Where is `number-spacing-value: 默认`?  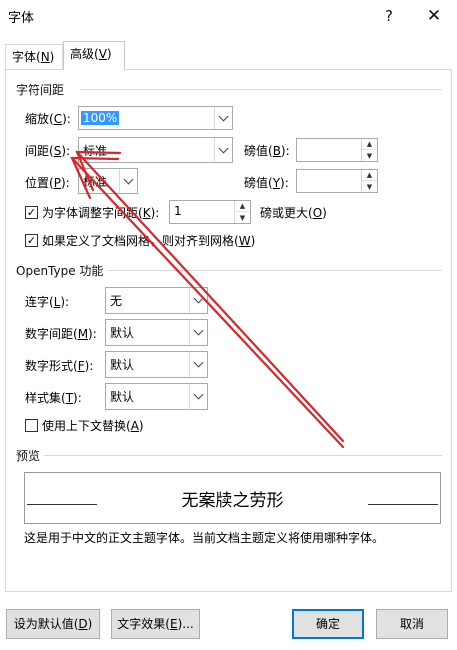
number-spacing-value: 默认 is located at coordinates (122, 333).